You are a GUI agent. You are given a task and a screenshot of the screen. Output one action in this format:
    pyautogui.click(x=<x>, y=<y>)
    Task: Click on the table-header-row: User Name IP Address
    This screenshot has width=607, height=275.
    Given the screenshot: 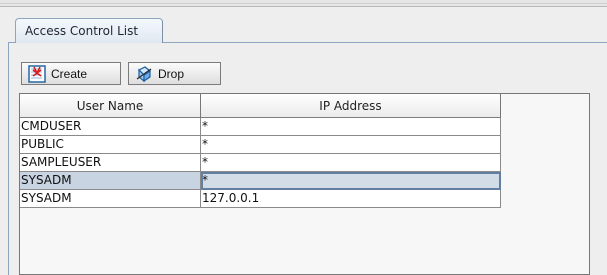 What is the action you would take?
    pyautogui.click(x=260, y=106)
    